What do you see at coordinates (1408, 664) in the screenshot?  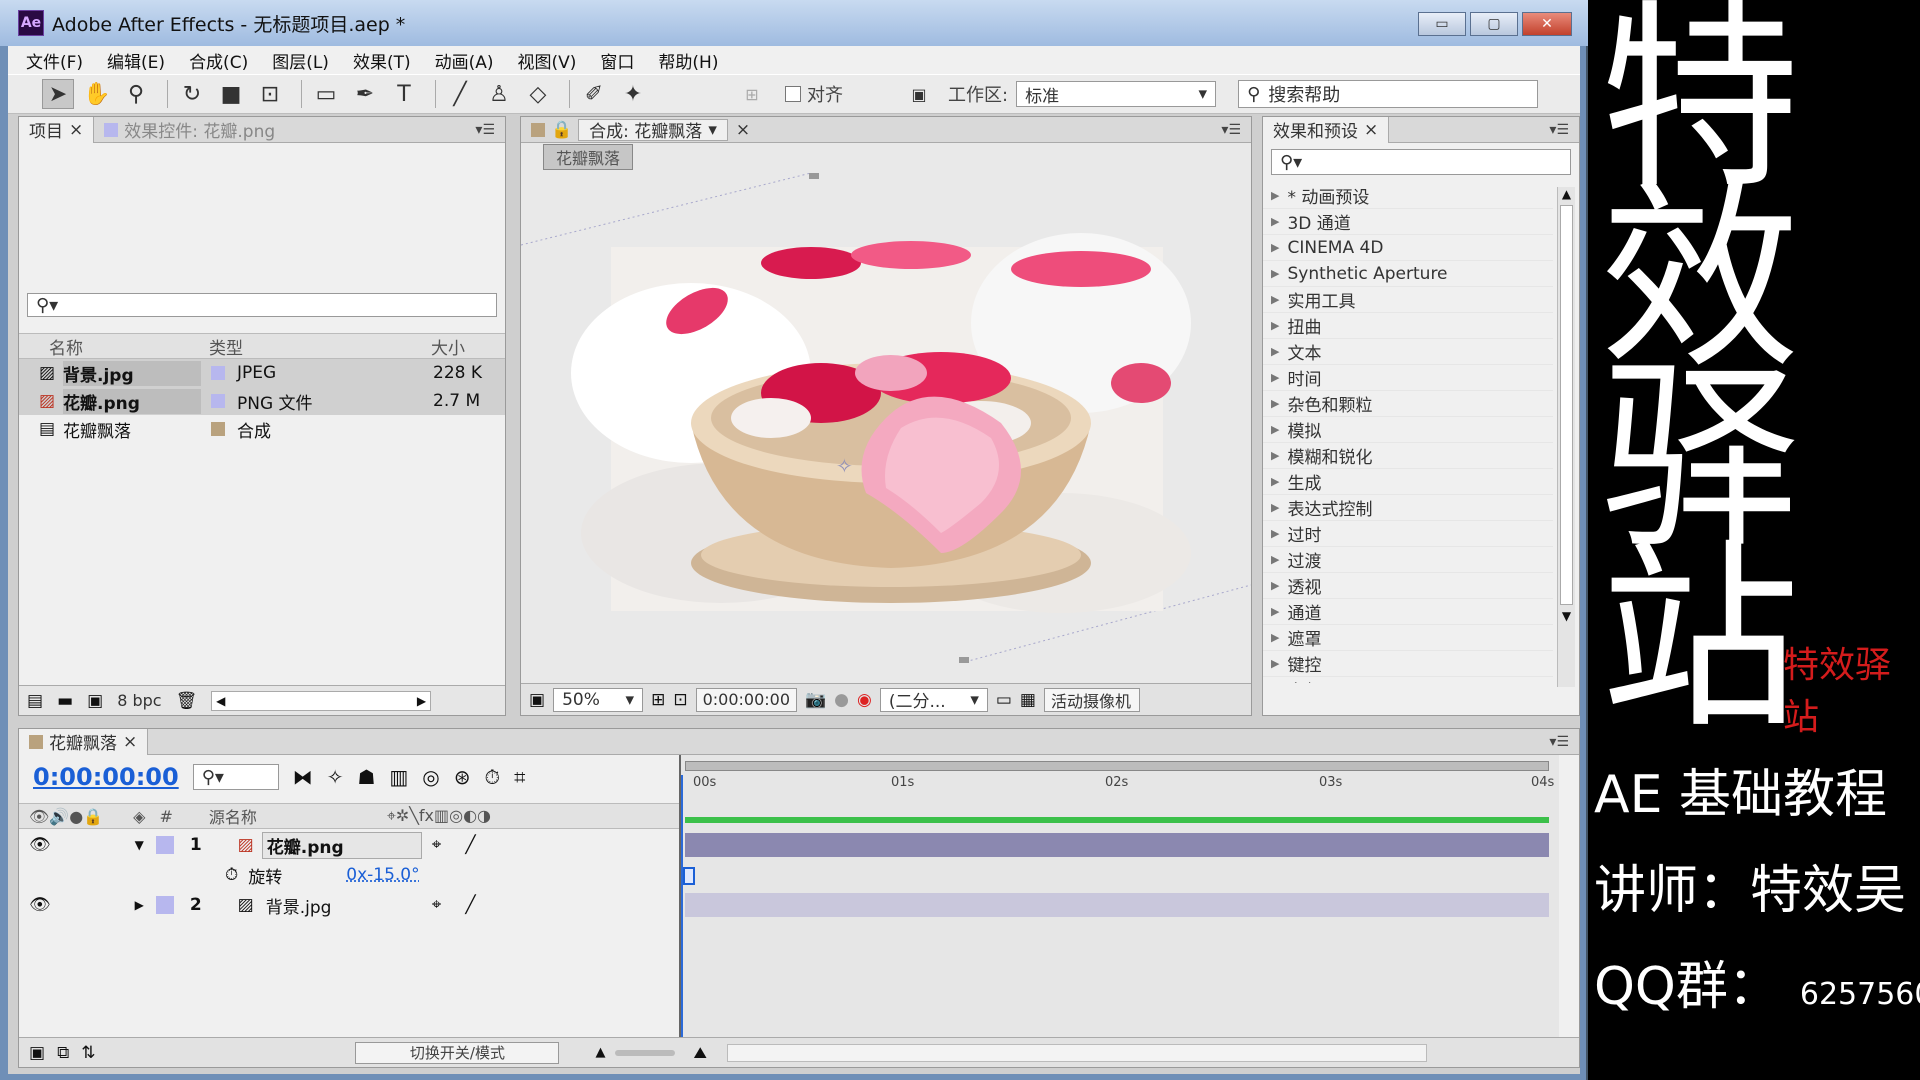 I see `list-item: ▶ 键控` at bounding box center [1408, 664].